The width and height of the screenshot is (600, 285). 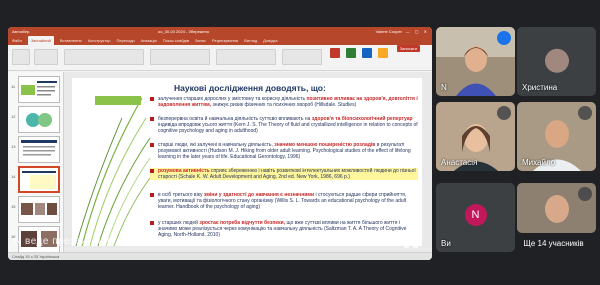 I want to click on participant-tile: N, so click(x=475, y=61).